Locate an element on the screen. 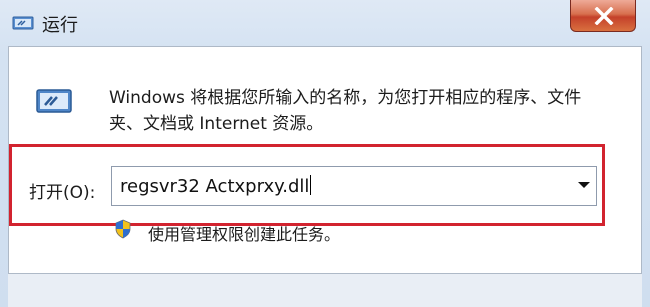 This screenshot has height=307, width=650. admin-privilege-note: 使用管理权限创建此任务。 is located at coordinates (244, 234).